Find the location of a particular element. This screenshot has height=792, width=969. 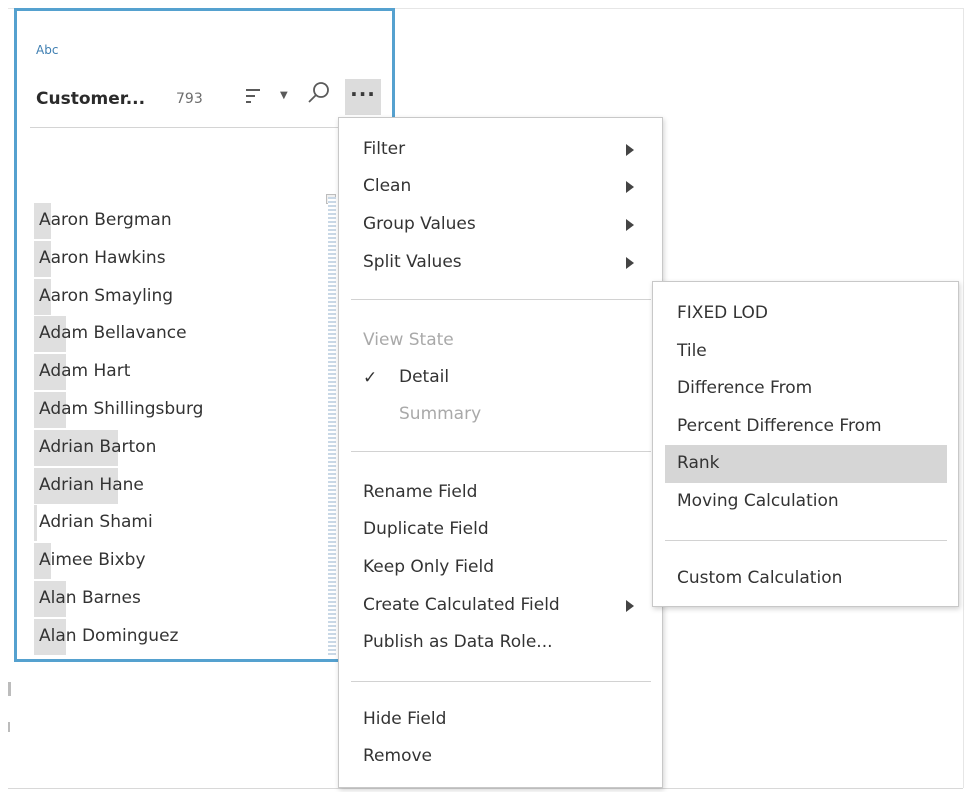

menu-item-split-values: Split Values is located at coordinates (500, 263).